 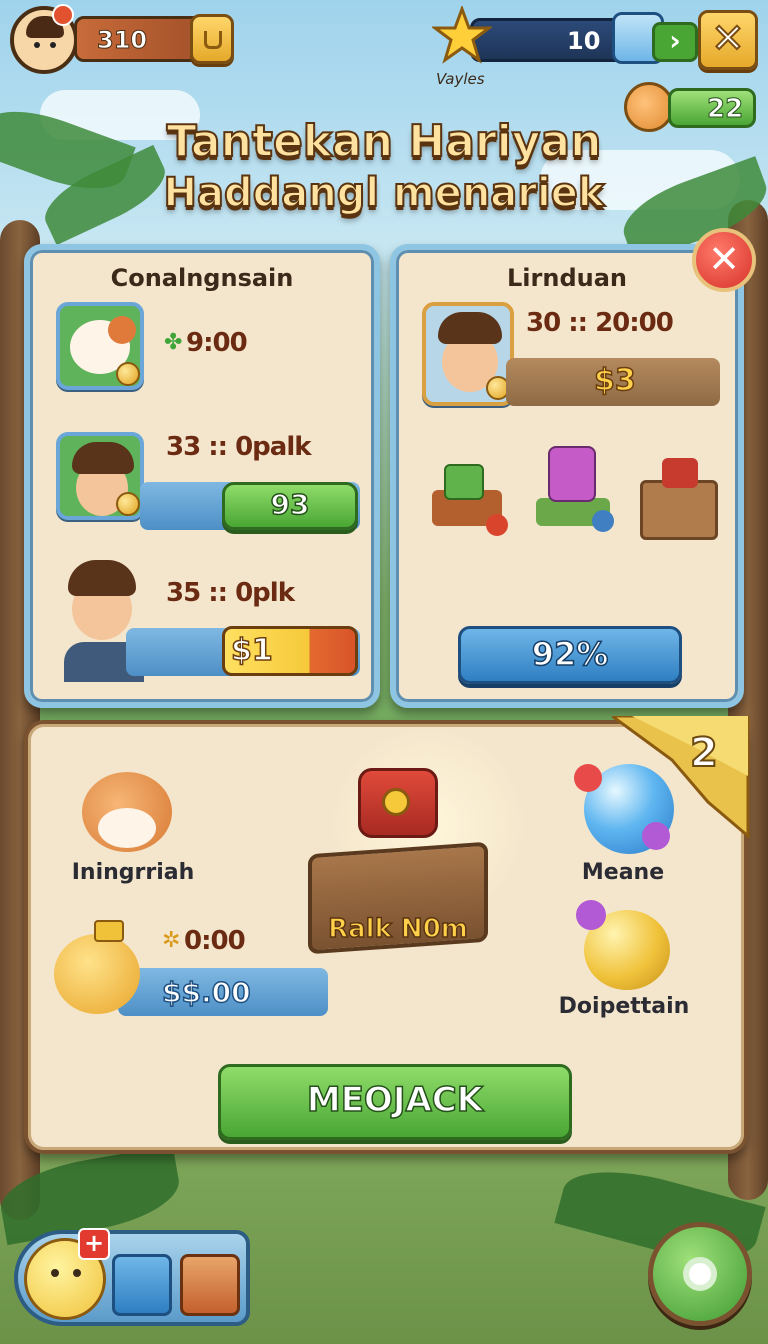 What do you see at coordinates (584, 41) in the screenshot?
I see `star-count: 10` at bounding box center [584, 41].